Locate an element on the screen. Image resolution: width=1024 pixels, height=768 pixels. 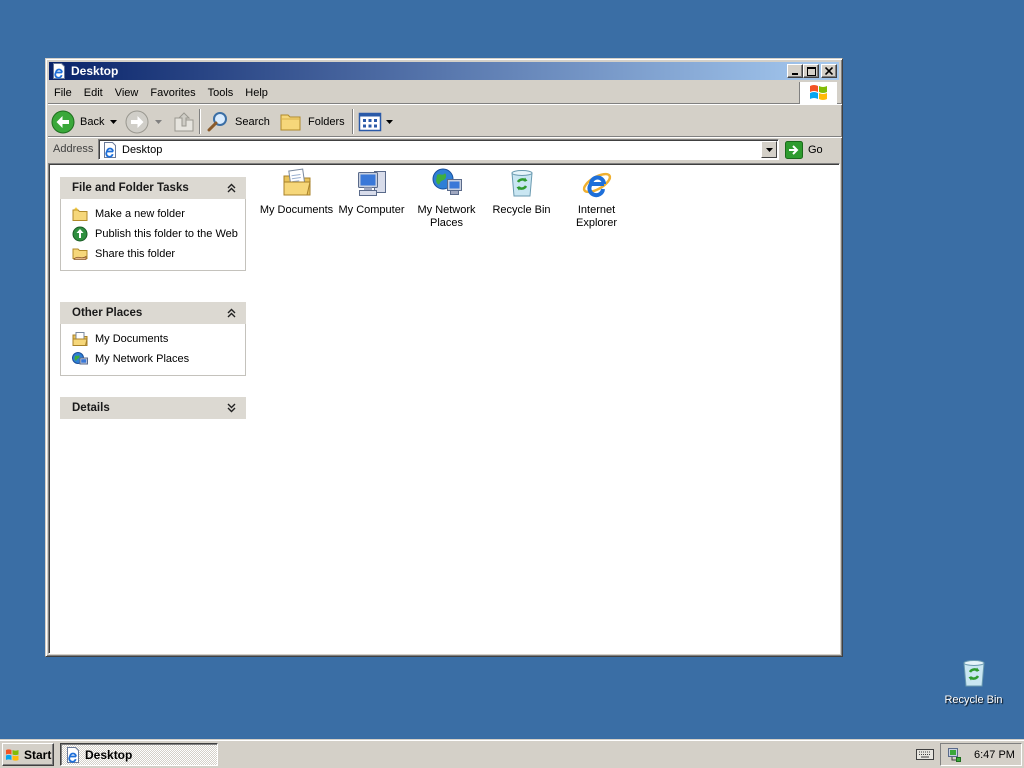
place-my-documents: My Documents is located at coordinates (155, 339).